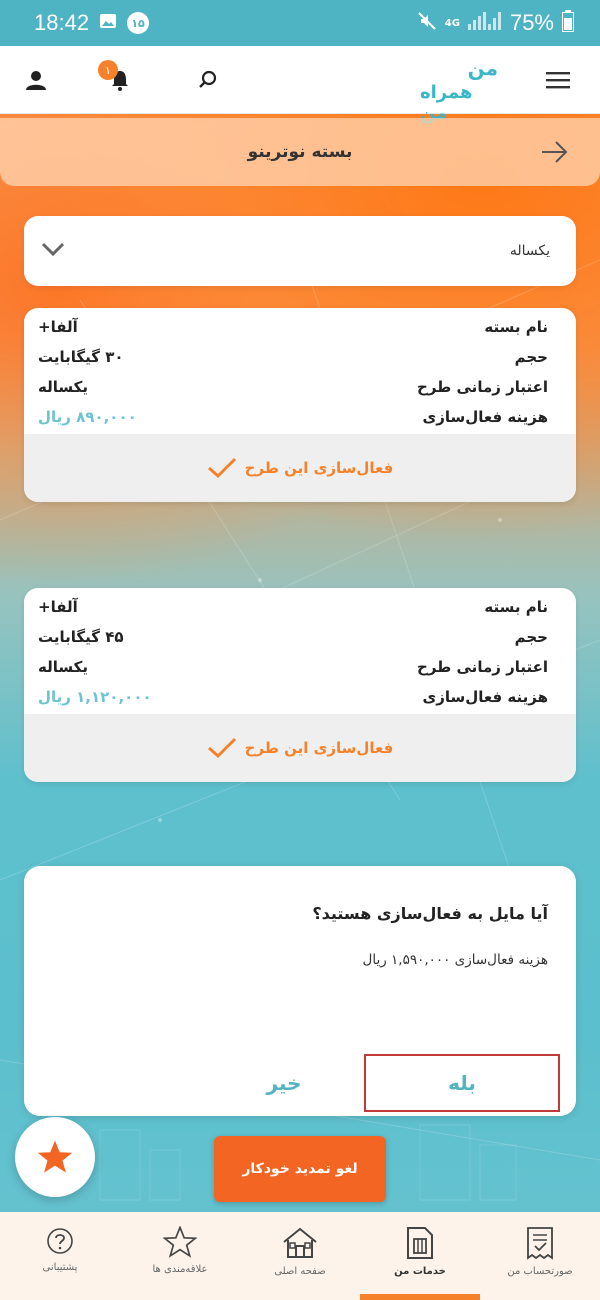 The image size is (600, 1300). What do you see at coordinates (208, 80) in the screenshot?
I see `search-icon` at bounding box center [208, 80].